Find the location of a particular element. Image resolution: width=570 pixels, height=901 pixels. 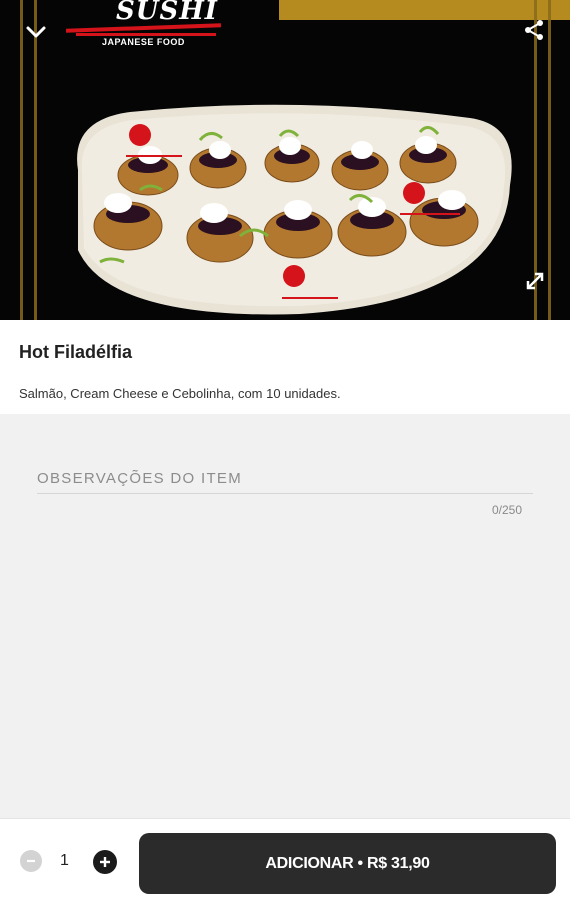

add-button-label: ADICIONAR is located at coordinates (309, 863).